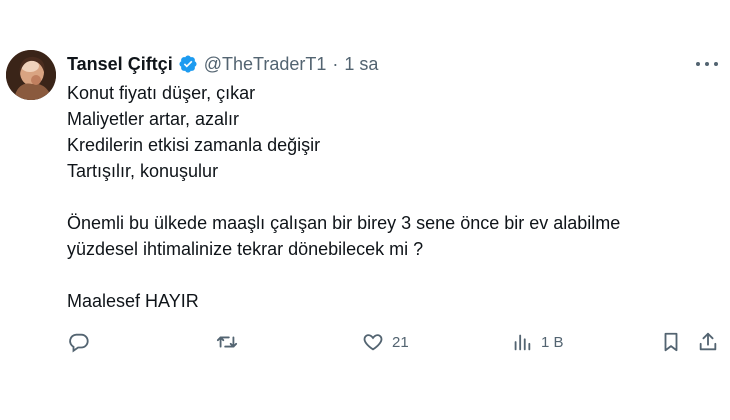 This screenshot has height=420, width=730. What do you see at coordinates (373, 342) in the screenshot?
I see `heart-icon` at bounding box center [373, 342].